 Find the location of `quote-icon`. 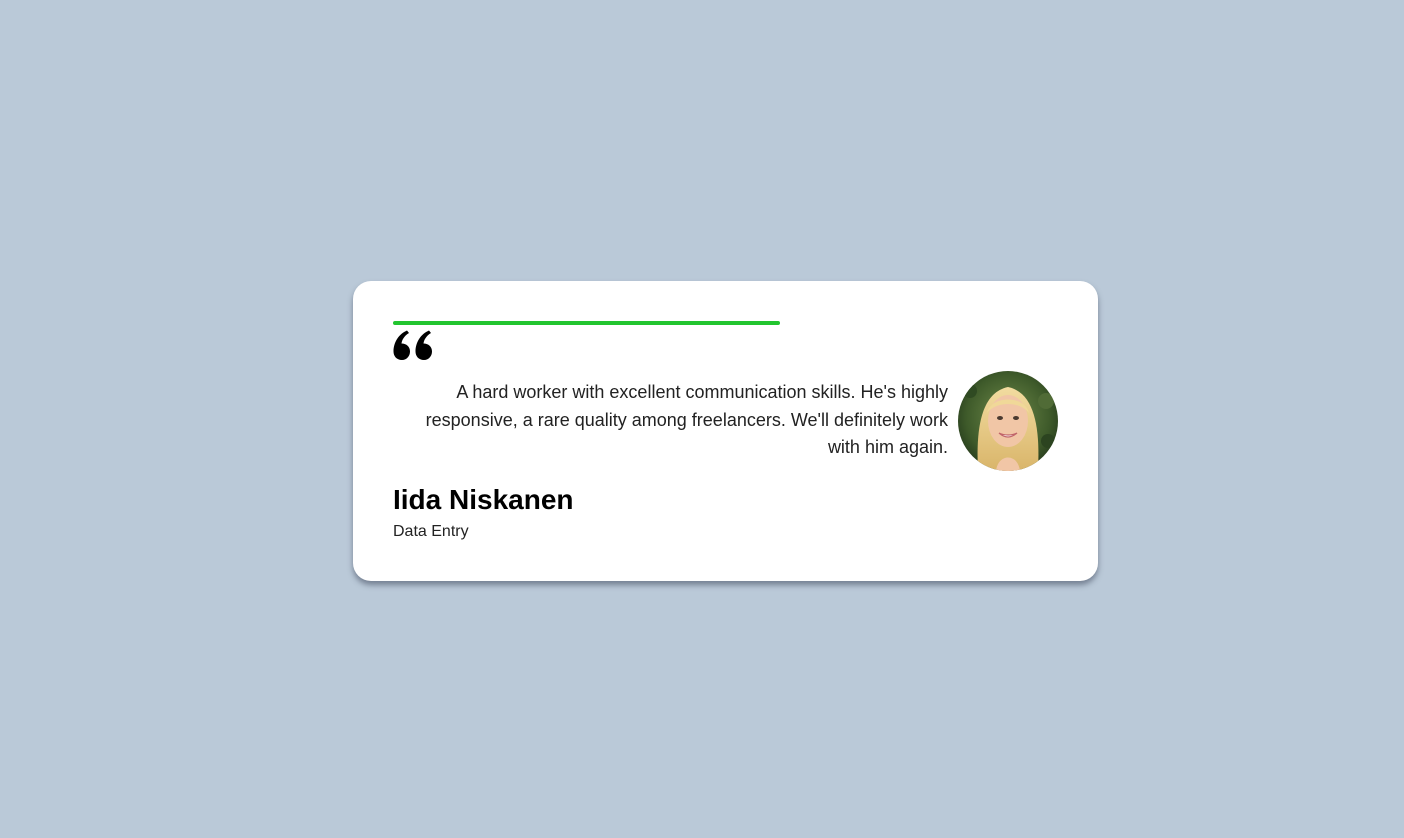

quote-icon is located at coordinates (412, 345).